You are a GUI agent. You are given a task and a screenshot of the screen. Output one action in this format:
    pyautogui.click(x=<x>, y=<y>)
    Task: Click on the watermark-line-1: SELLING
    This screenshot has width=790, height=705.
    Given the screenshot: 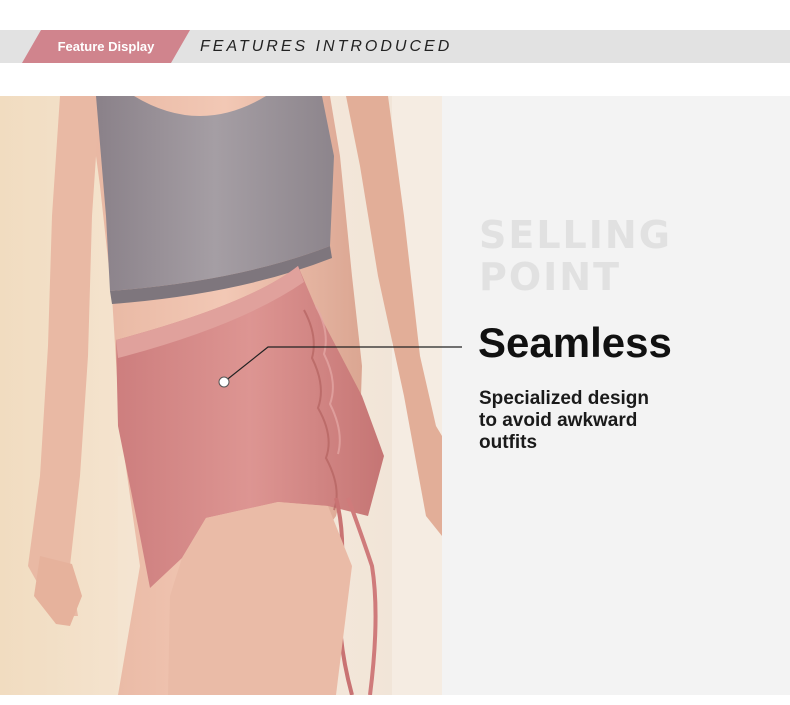 What is the action you would take?
    pyautogui.click(x=575, y=235)
    